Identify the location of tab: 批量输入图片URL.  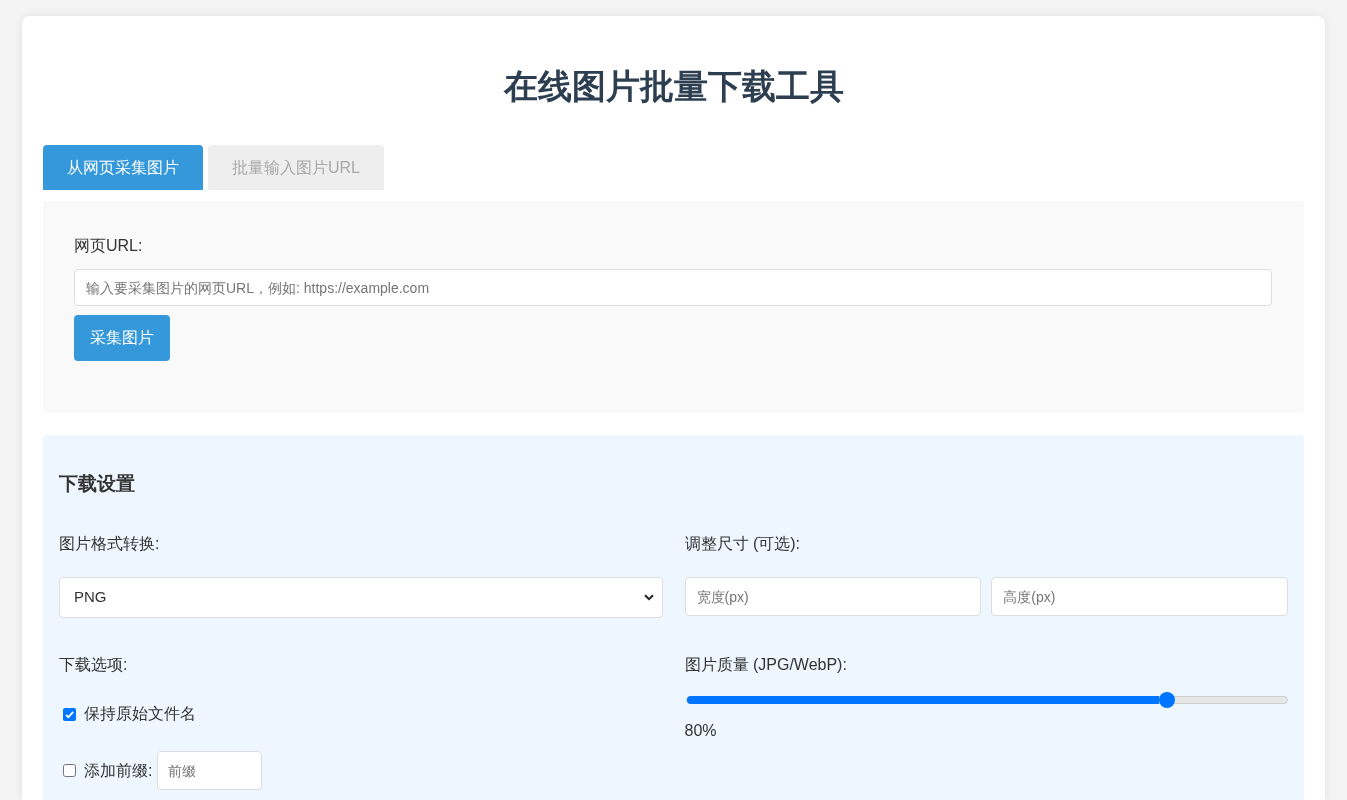
(296, 167).